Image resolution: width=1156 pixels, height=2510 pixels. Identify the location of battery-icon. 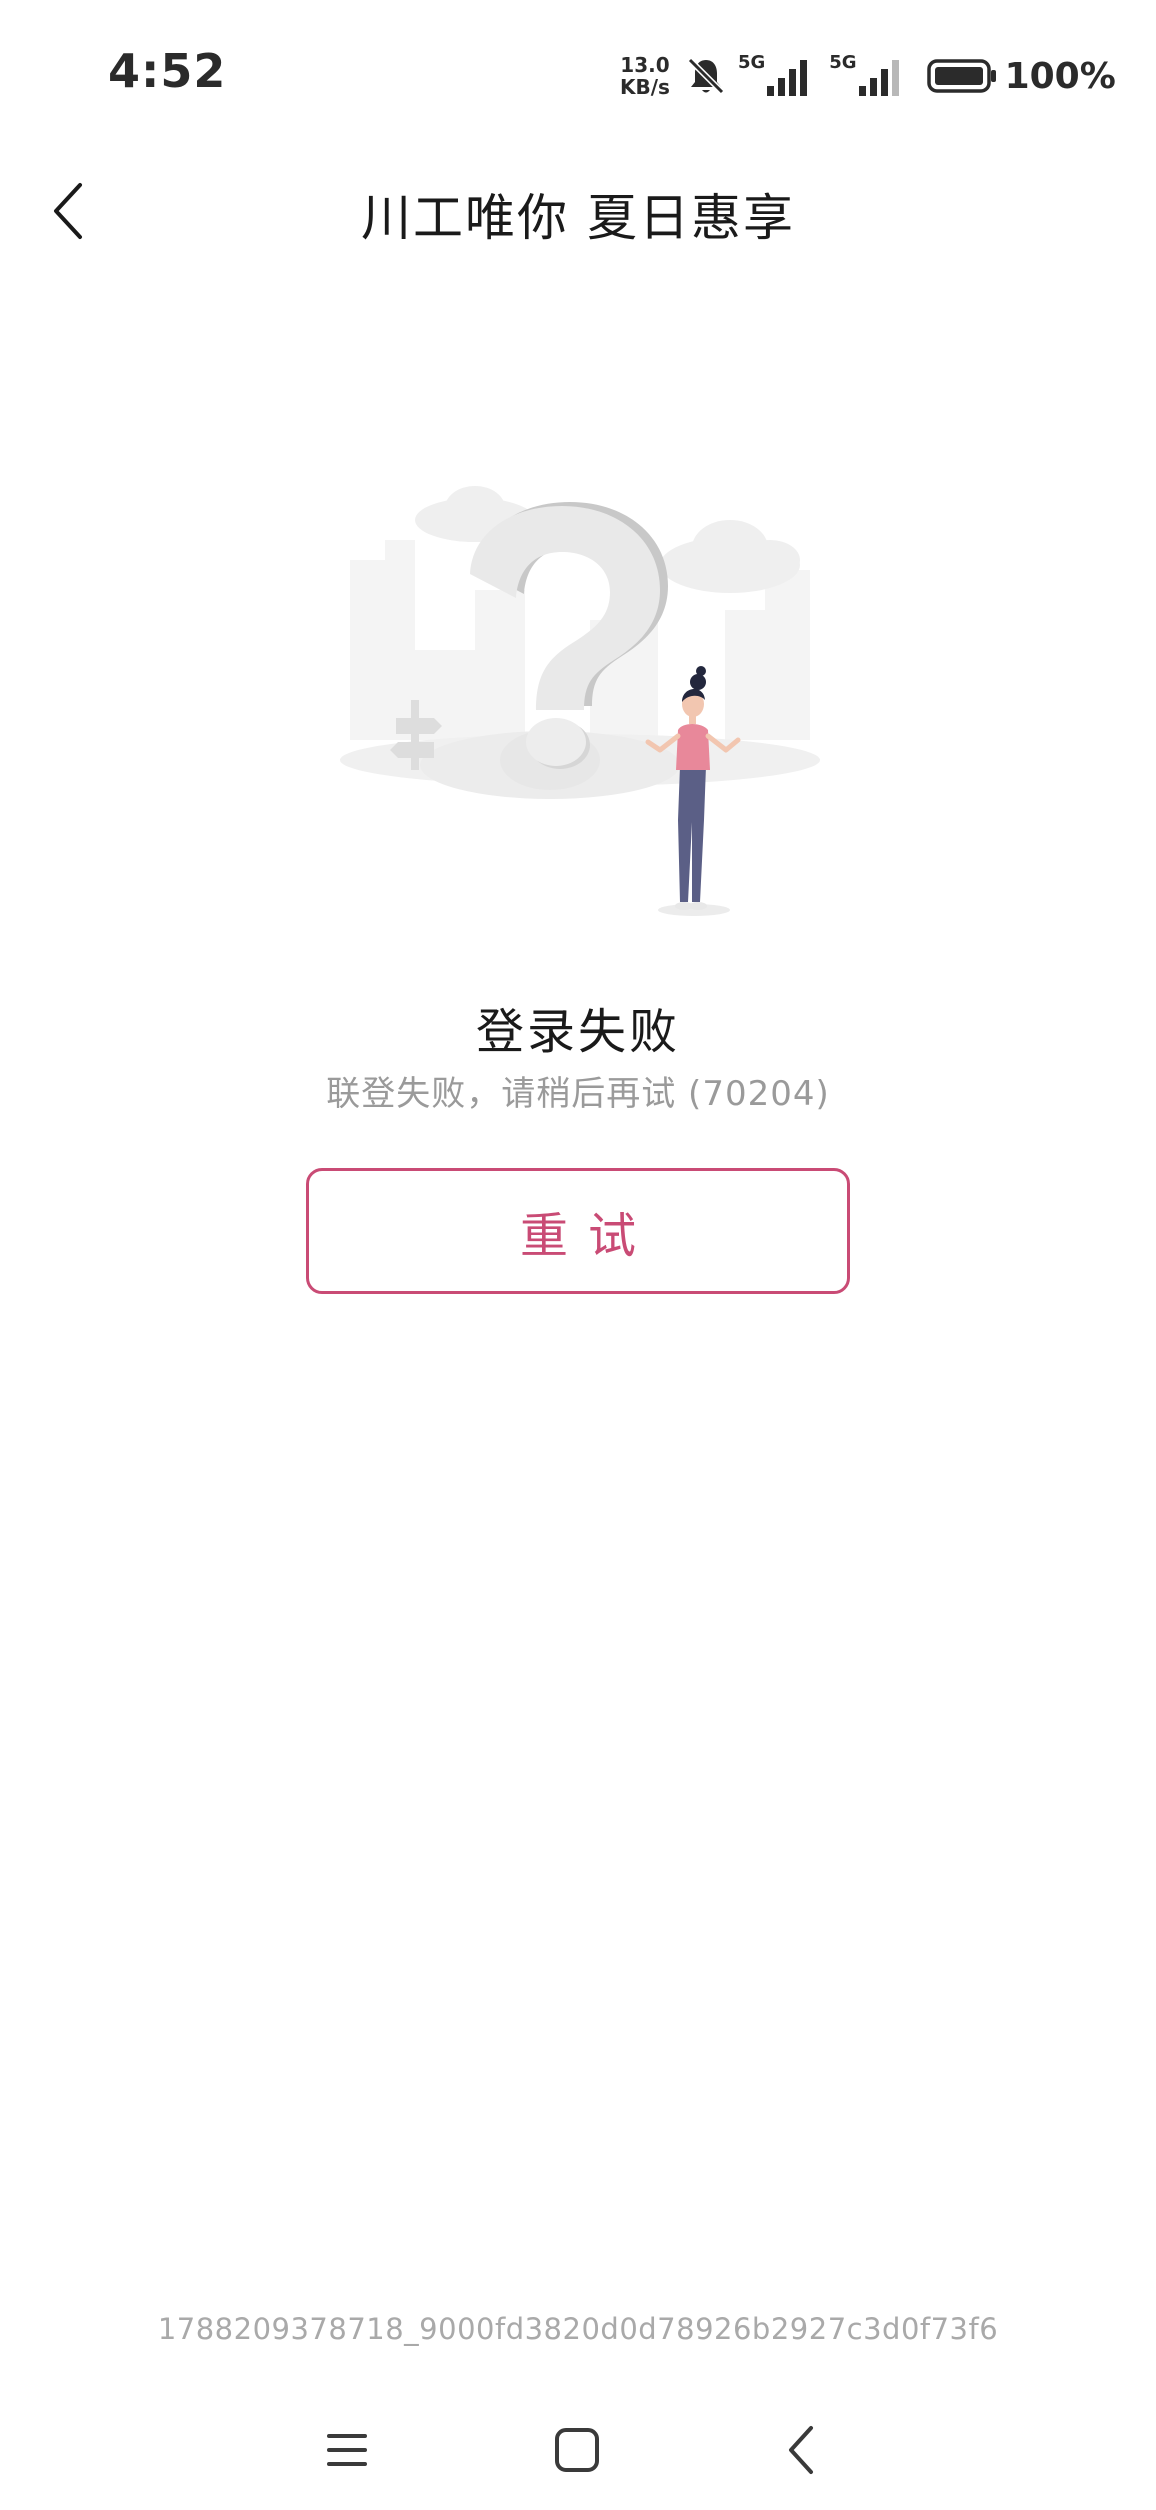
(961, 76).